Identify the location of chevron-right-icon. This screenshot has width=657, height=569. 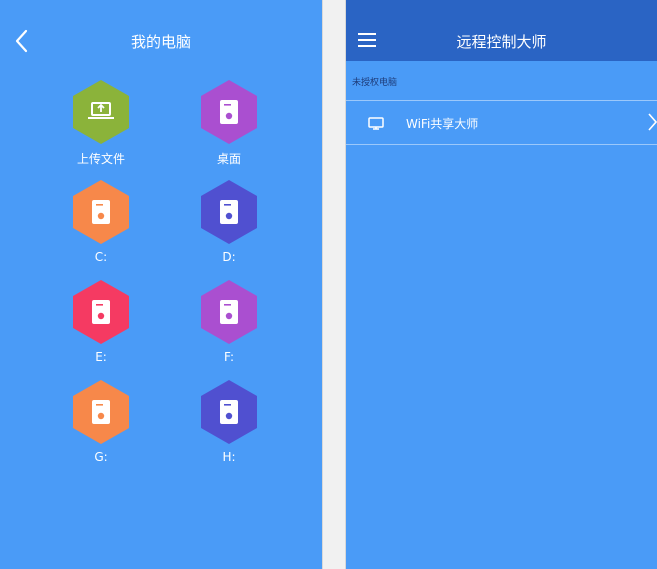
(652, 122).